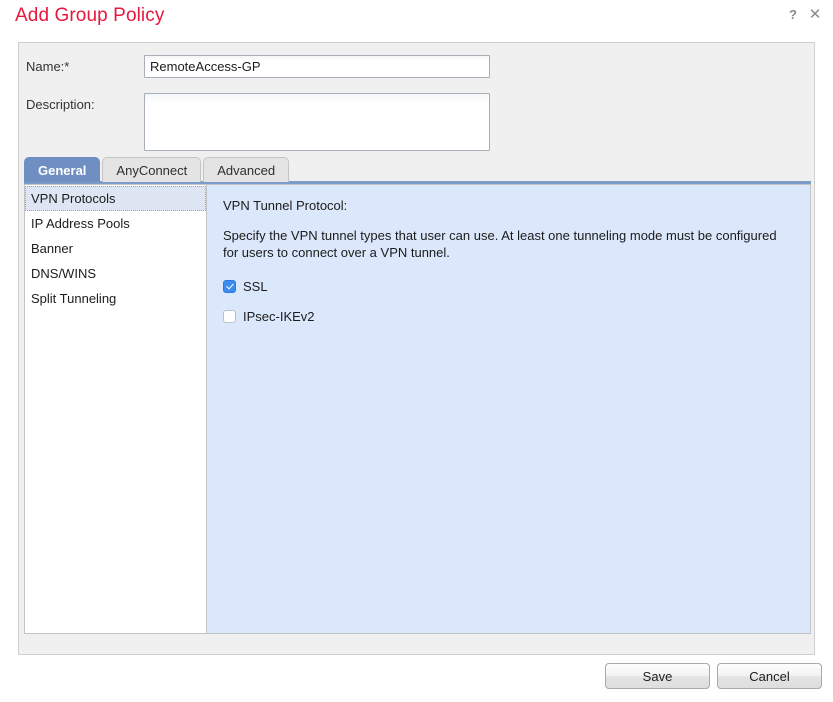 Image resolution: width=833 pixels, height=702 pixels. Describe the element at coordinates (508, 316) in the screenshot. I see `checkbox-row-ipsec-ikev2: IPsec-IKEv2` at that location.